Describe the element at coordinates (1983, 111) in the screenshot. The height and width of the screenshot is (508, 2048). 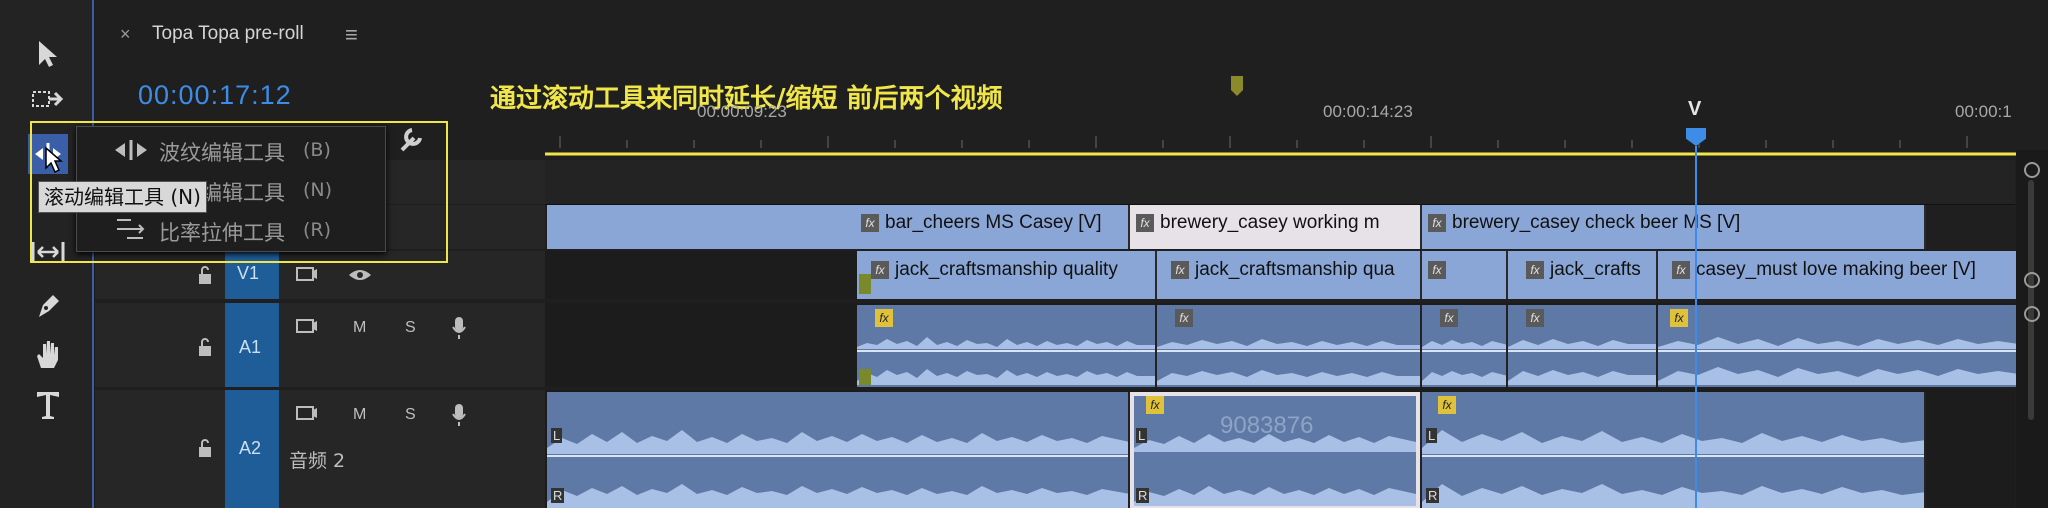
I see `ruler-label-3: 00:00:1` at that location.